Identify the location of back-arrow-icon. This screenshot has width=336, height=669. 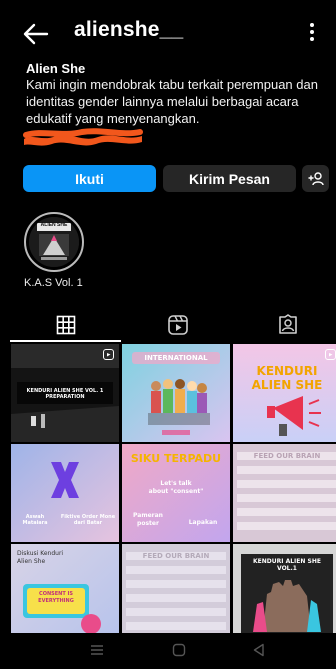
(36, 34).